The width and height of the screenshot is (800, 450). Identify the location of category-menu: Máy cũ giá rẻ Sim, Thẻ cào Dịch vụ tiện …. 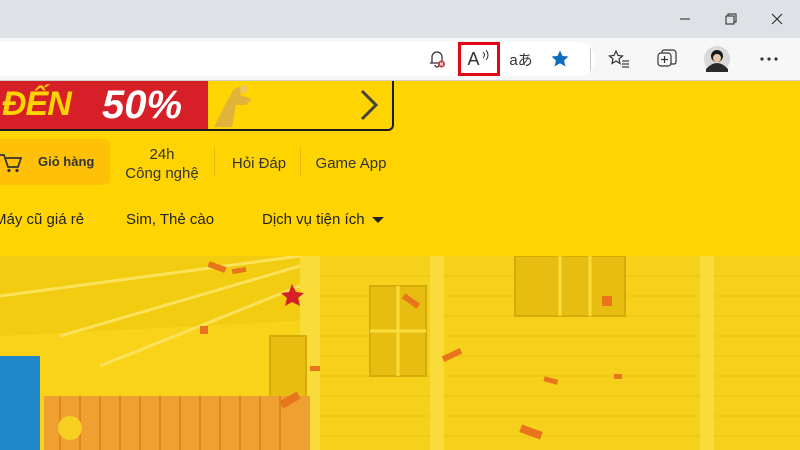
(400, 223).